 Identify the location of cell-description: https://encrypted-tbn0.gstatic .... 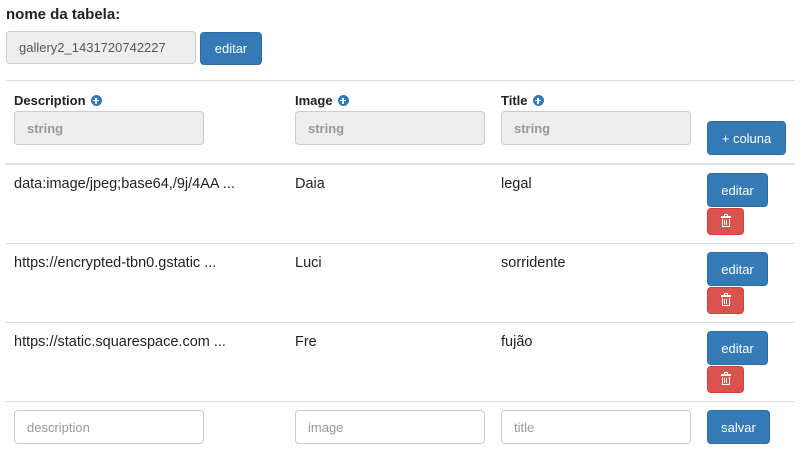
(115, 263).